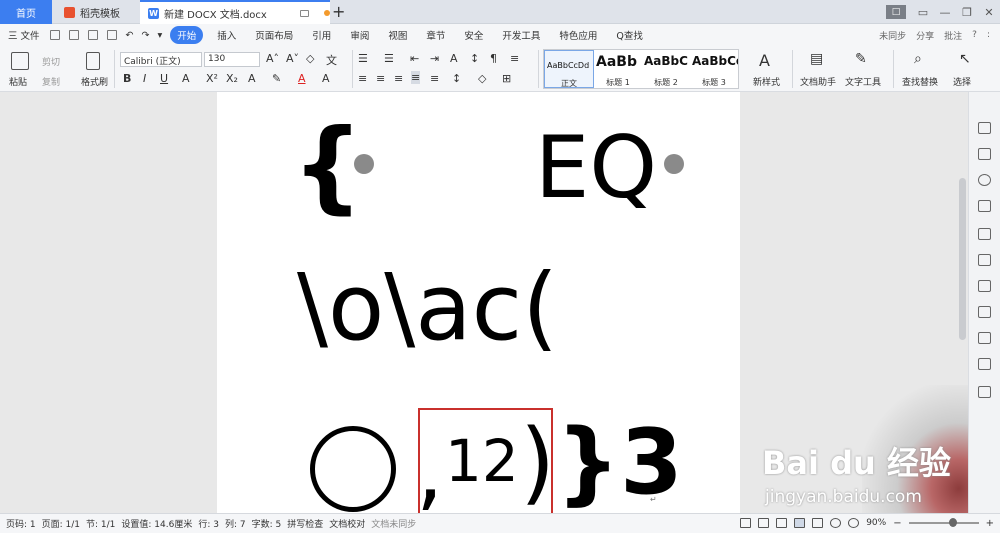  What do you see at coordinates (920, 81) in the screenshot?
I see `find-replace-button: 查找替换` at bounding box center [920, 81].